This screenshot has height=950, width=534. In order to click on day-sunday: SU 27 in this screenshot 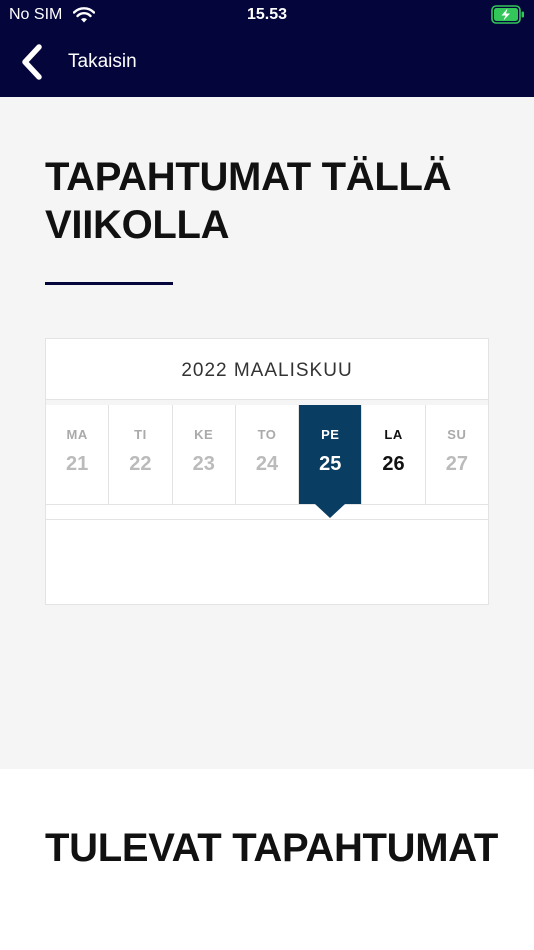, I will do `click(457, 454)`.